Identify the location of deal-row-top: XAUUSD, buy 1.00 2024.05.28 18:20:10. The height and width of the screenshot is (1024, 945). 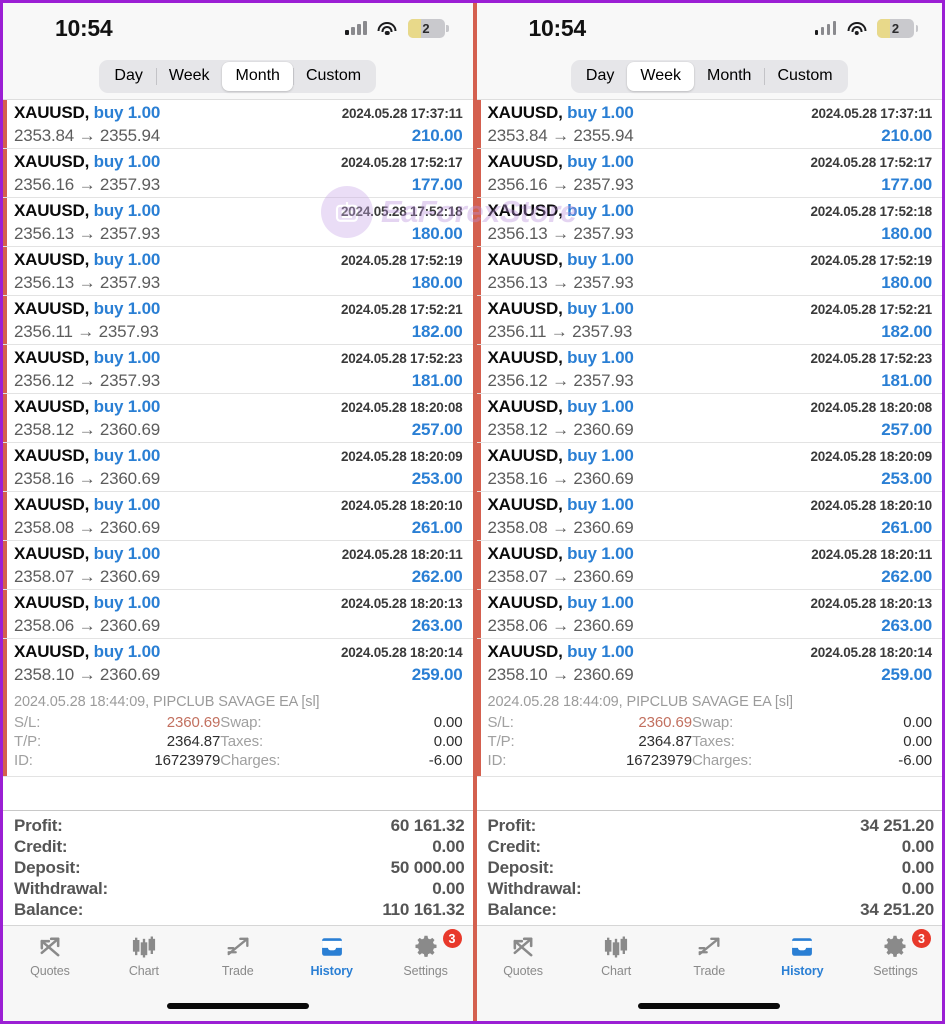
(710, 506).